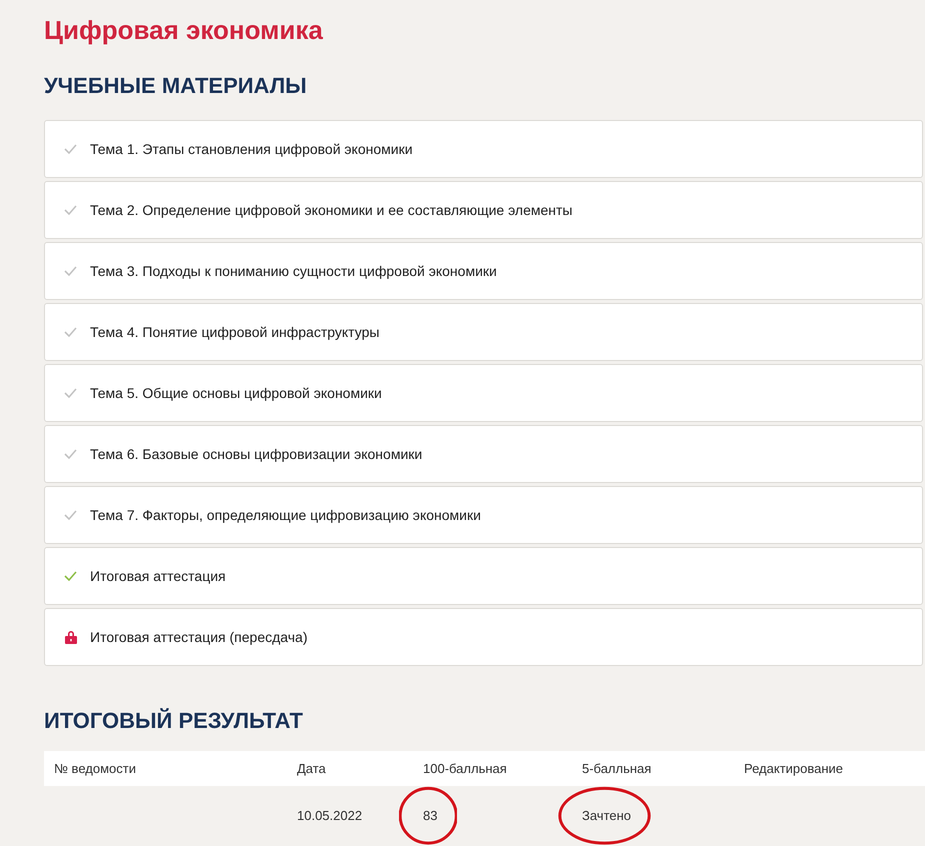 The height and width of the screenshot is (846, 925). Describe the element at coordinates (483, 271) in the screenshot. I see `material-item: Тема 3. Подходы к пониманию сущности цифровой экономики` at that location.